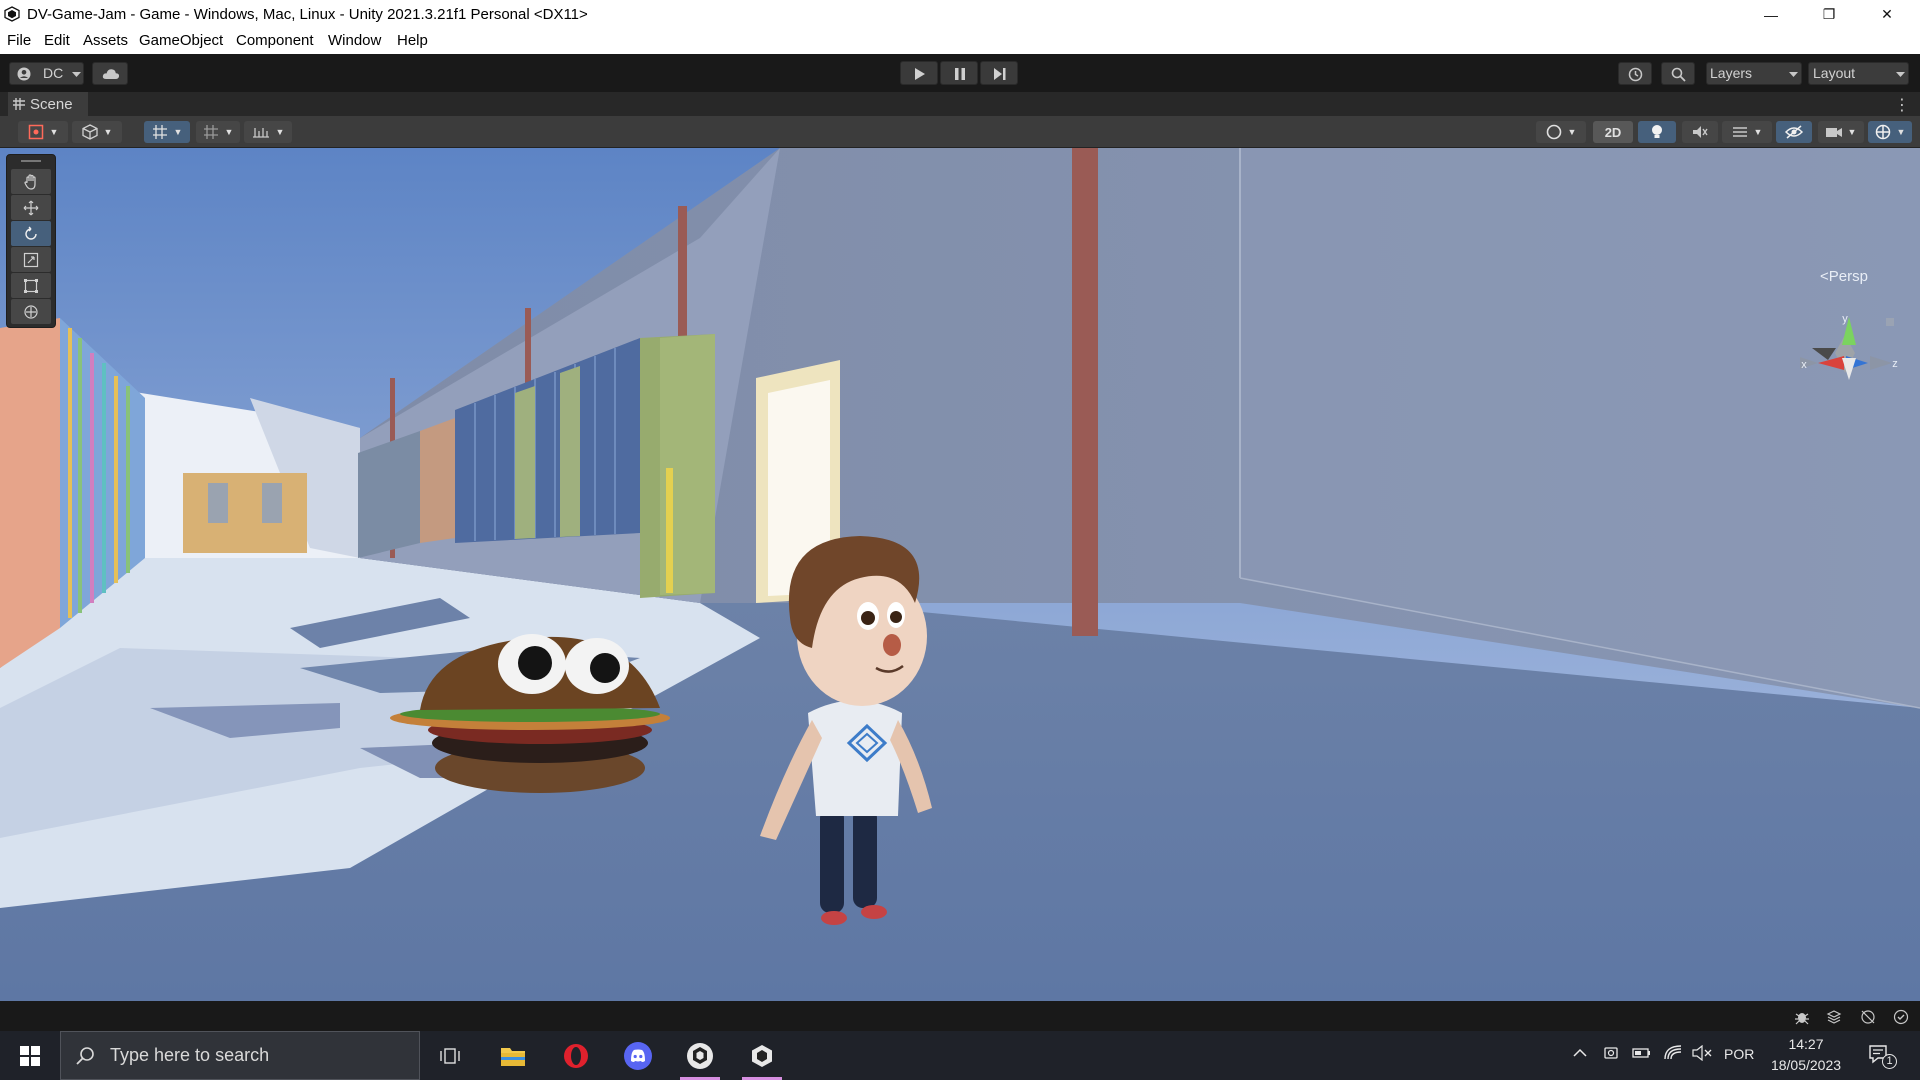 This screenshot has height=1080, width=1920. I want to click on start-button, so click(30, 1055).